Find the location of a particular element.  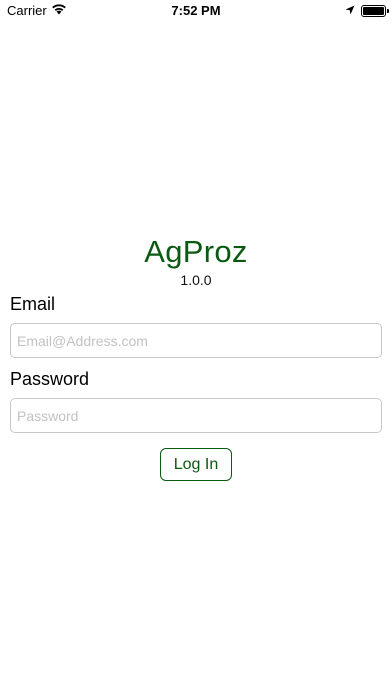

battery-fill is located at coordinates (373, 10).